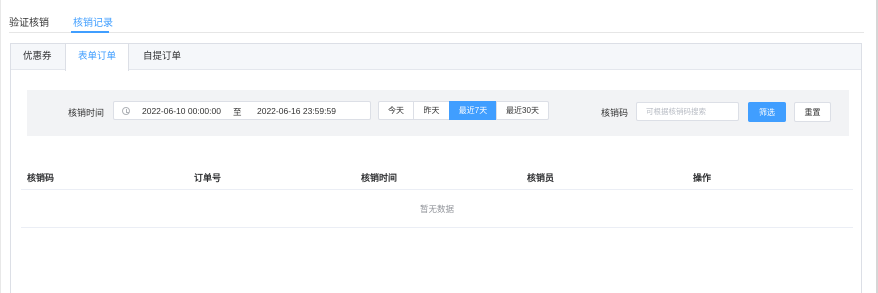 This screenshot has height=293, width=878. I want to click on date-separator: 至, so click(237, 112).